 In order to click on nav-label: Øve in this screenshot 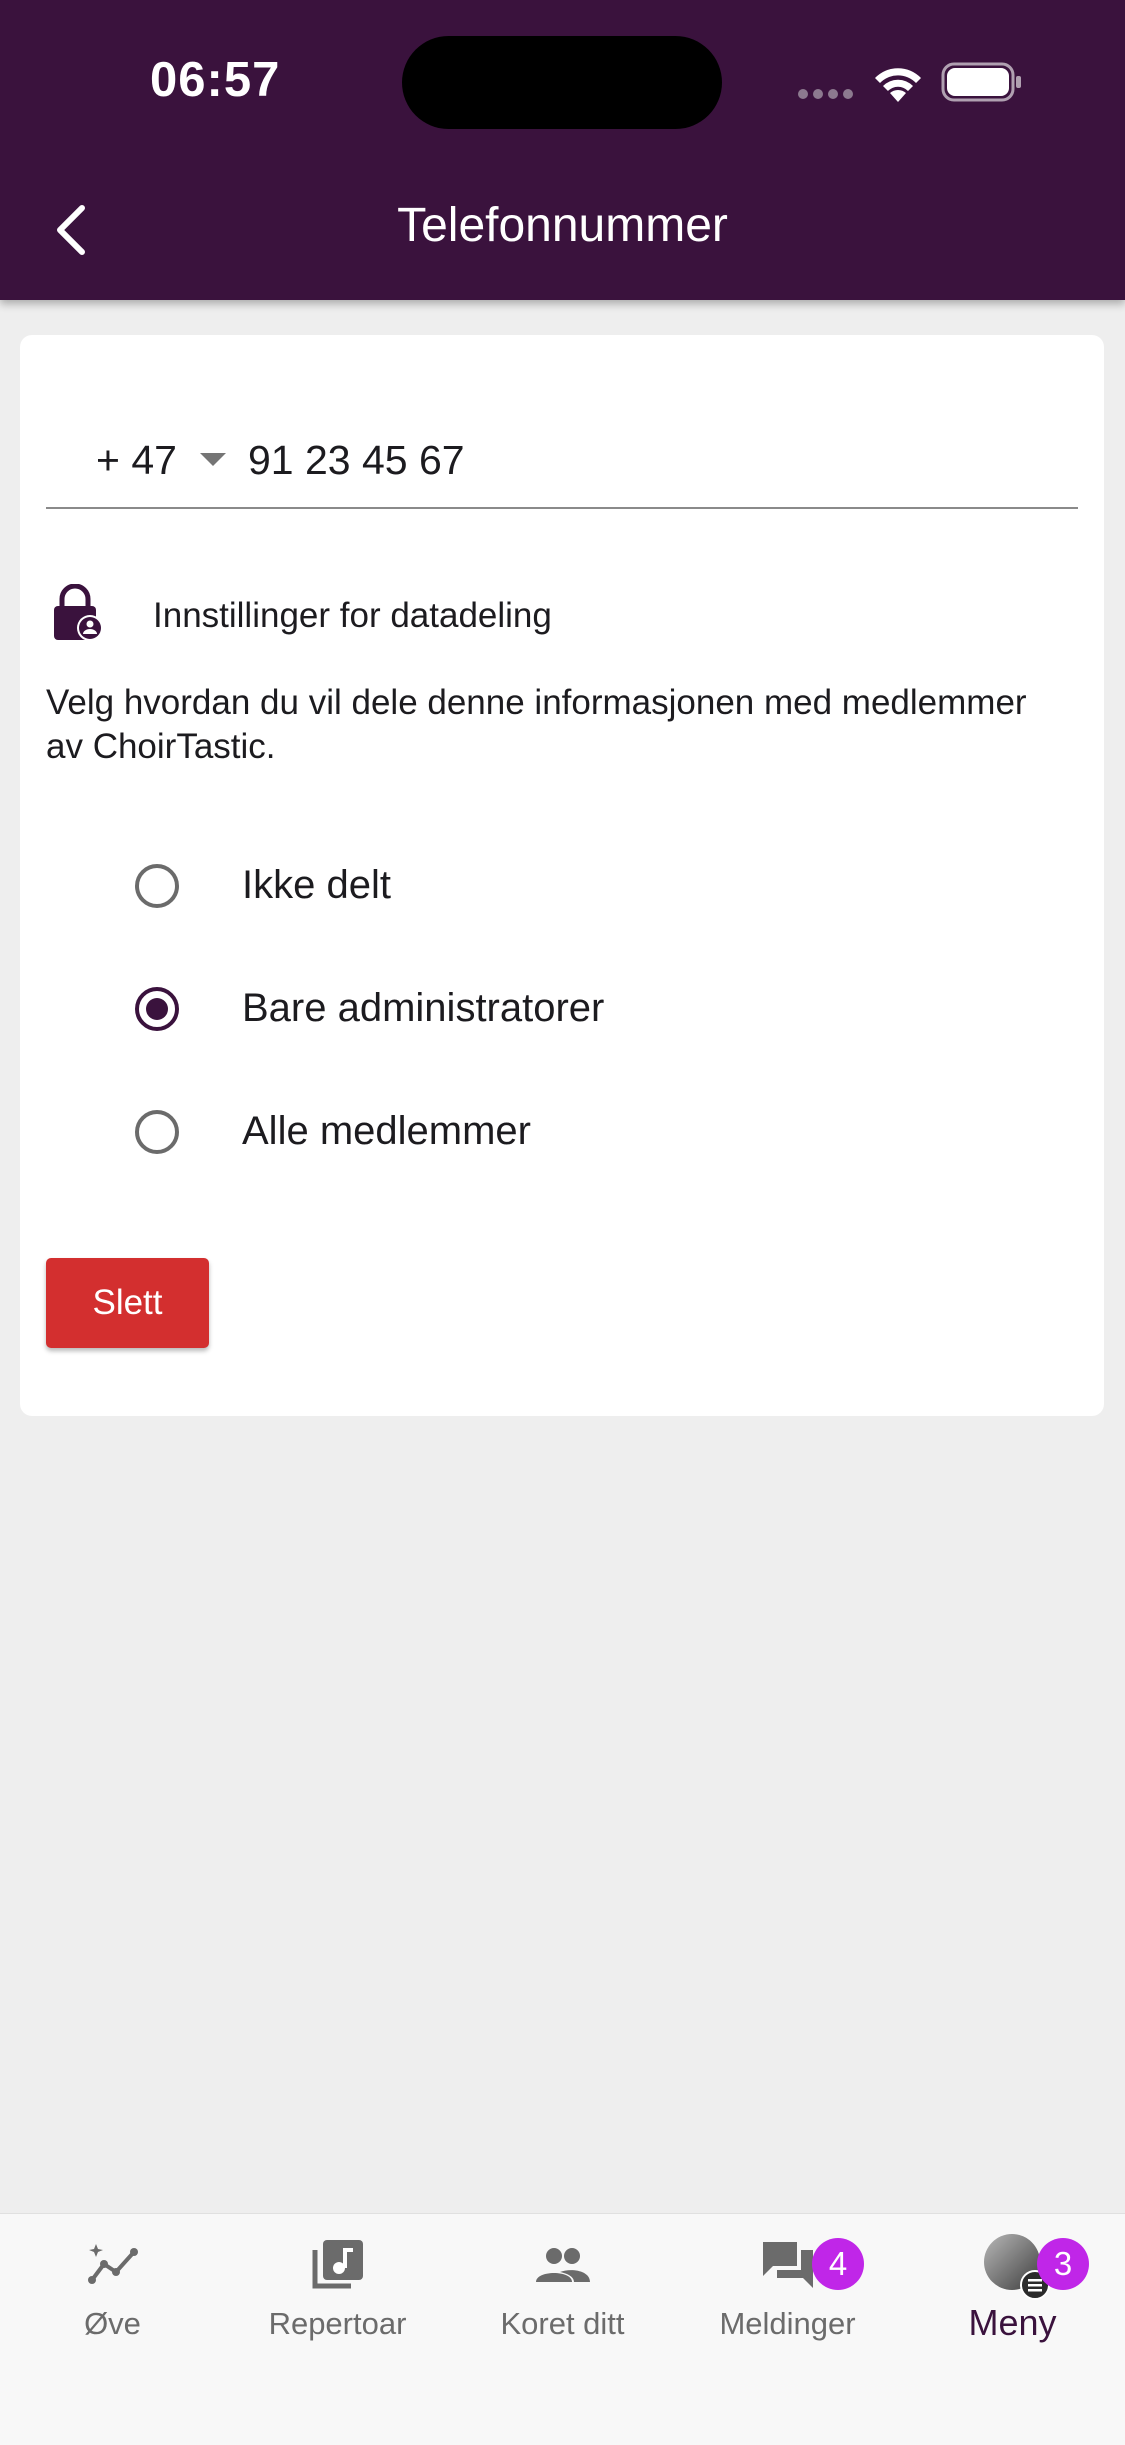, I will do `click(112, 2323)`.